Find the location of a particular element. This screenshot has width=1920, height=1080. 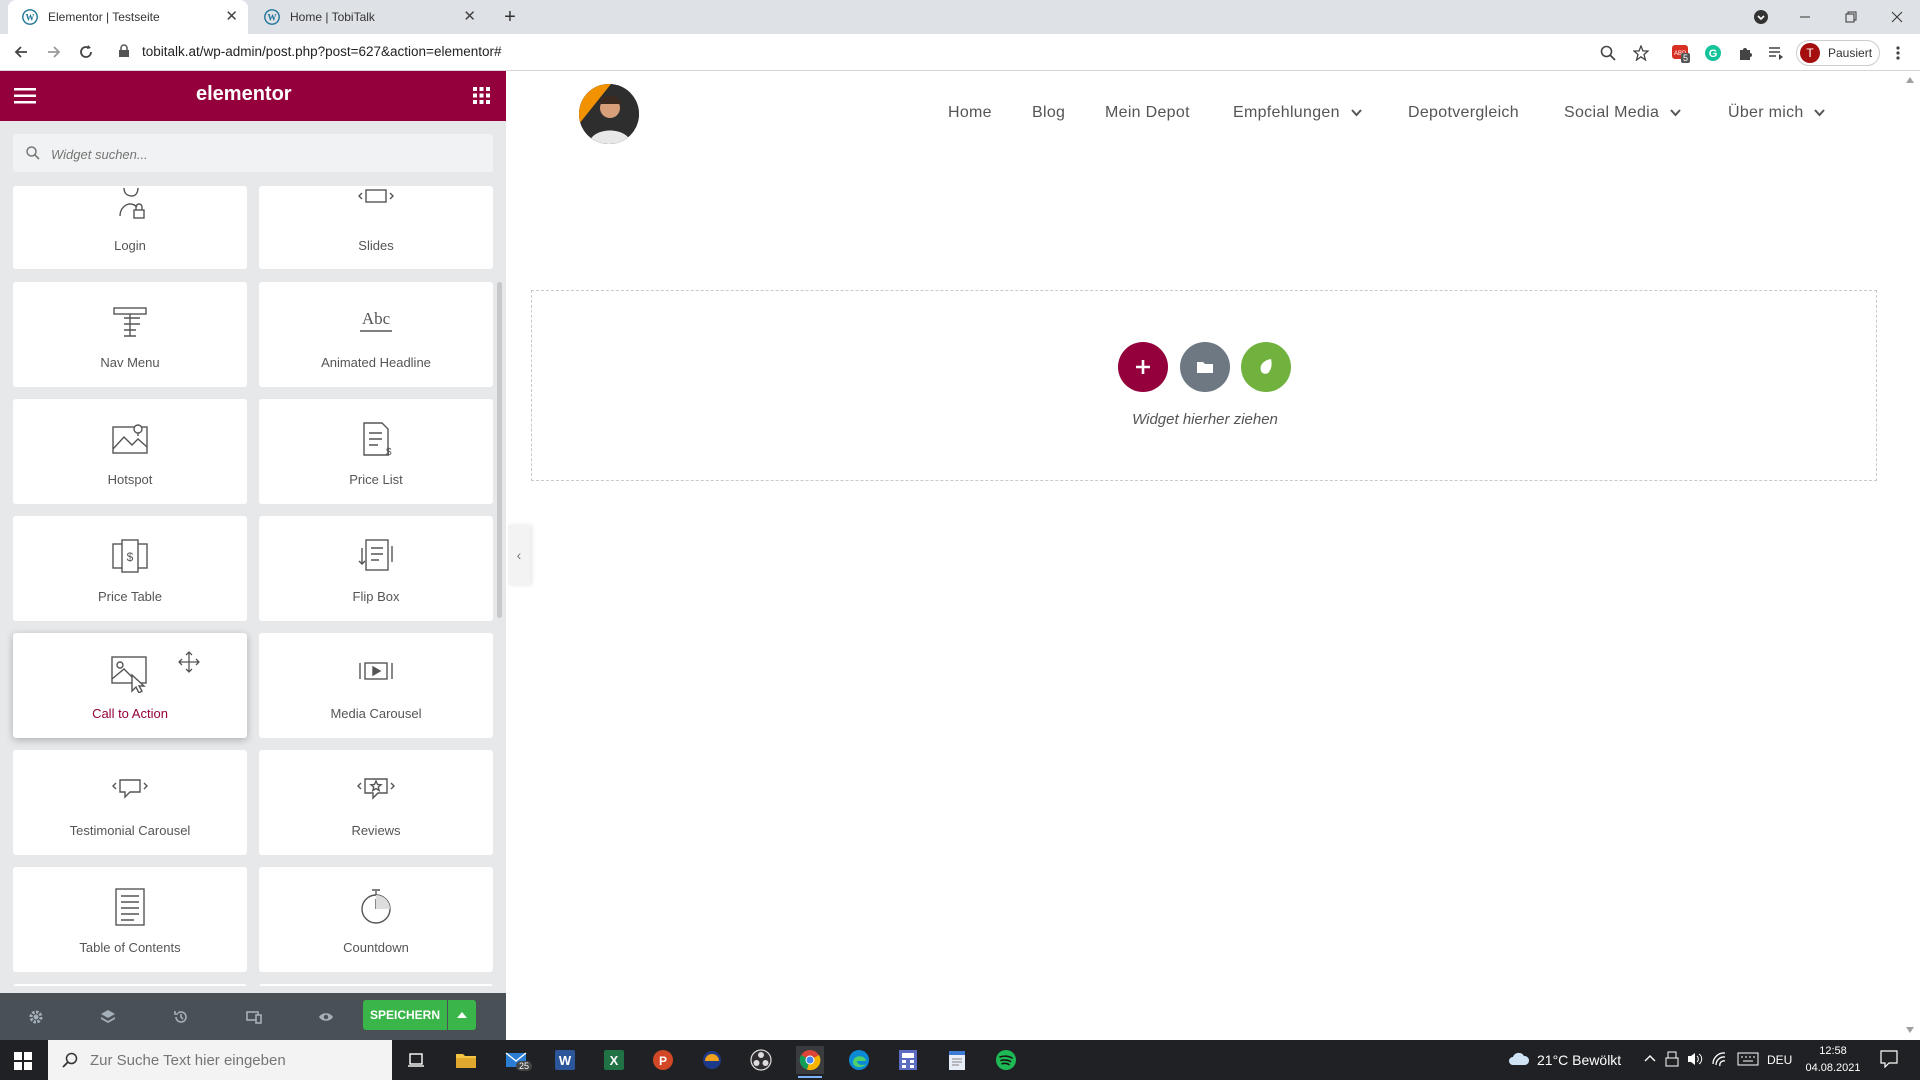

new-tab-icon: + is located at coordinates (510, 17).